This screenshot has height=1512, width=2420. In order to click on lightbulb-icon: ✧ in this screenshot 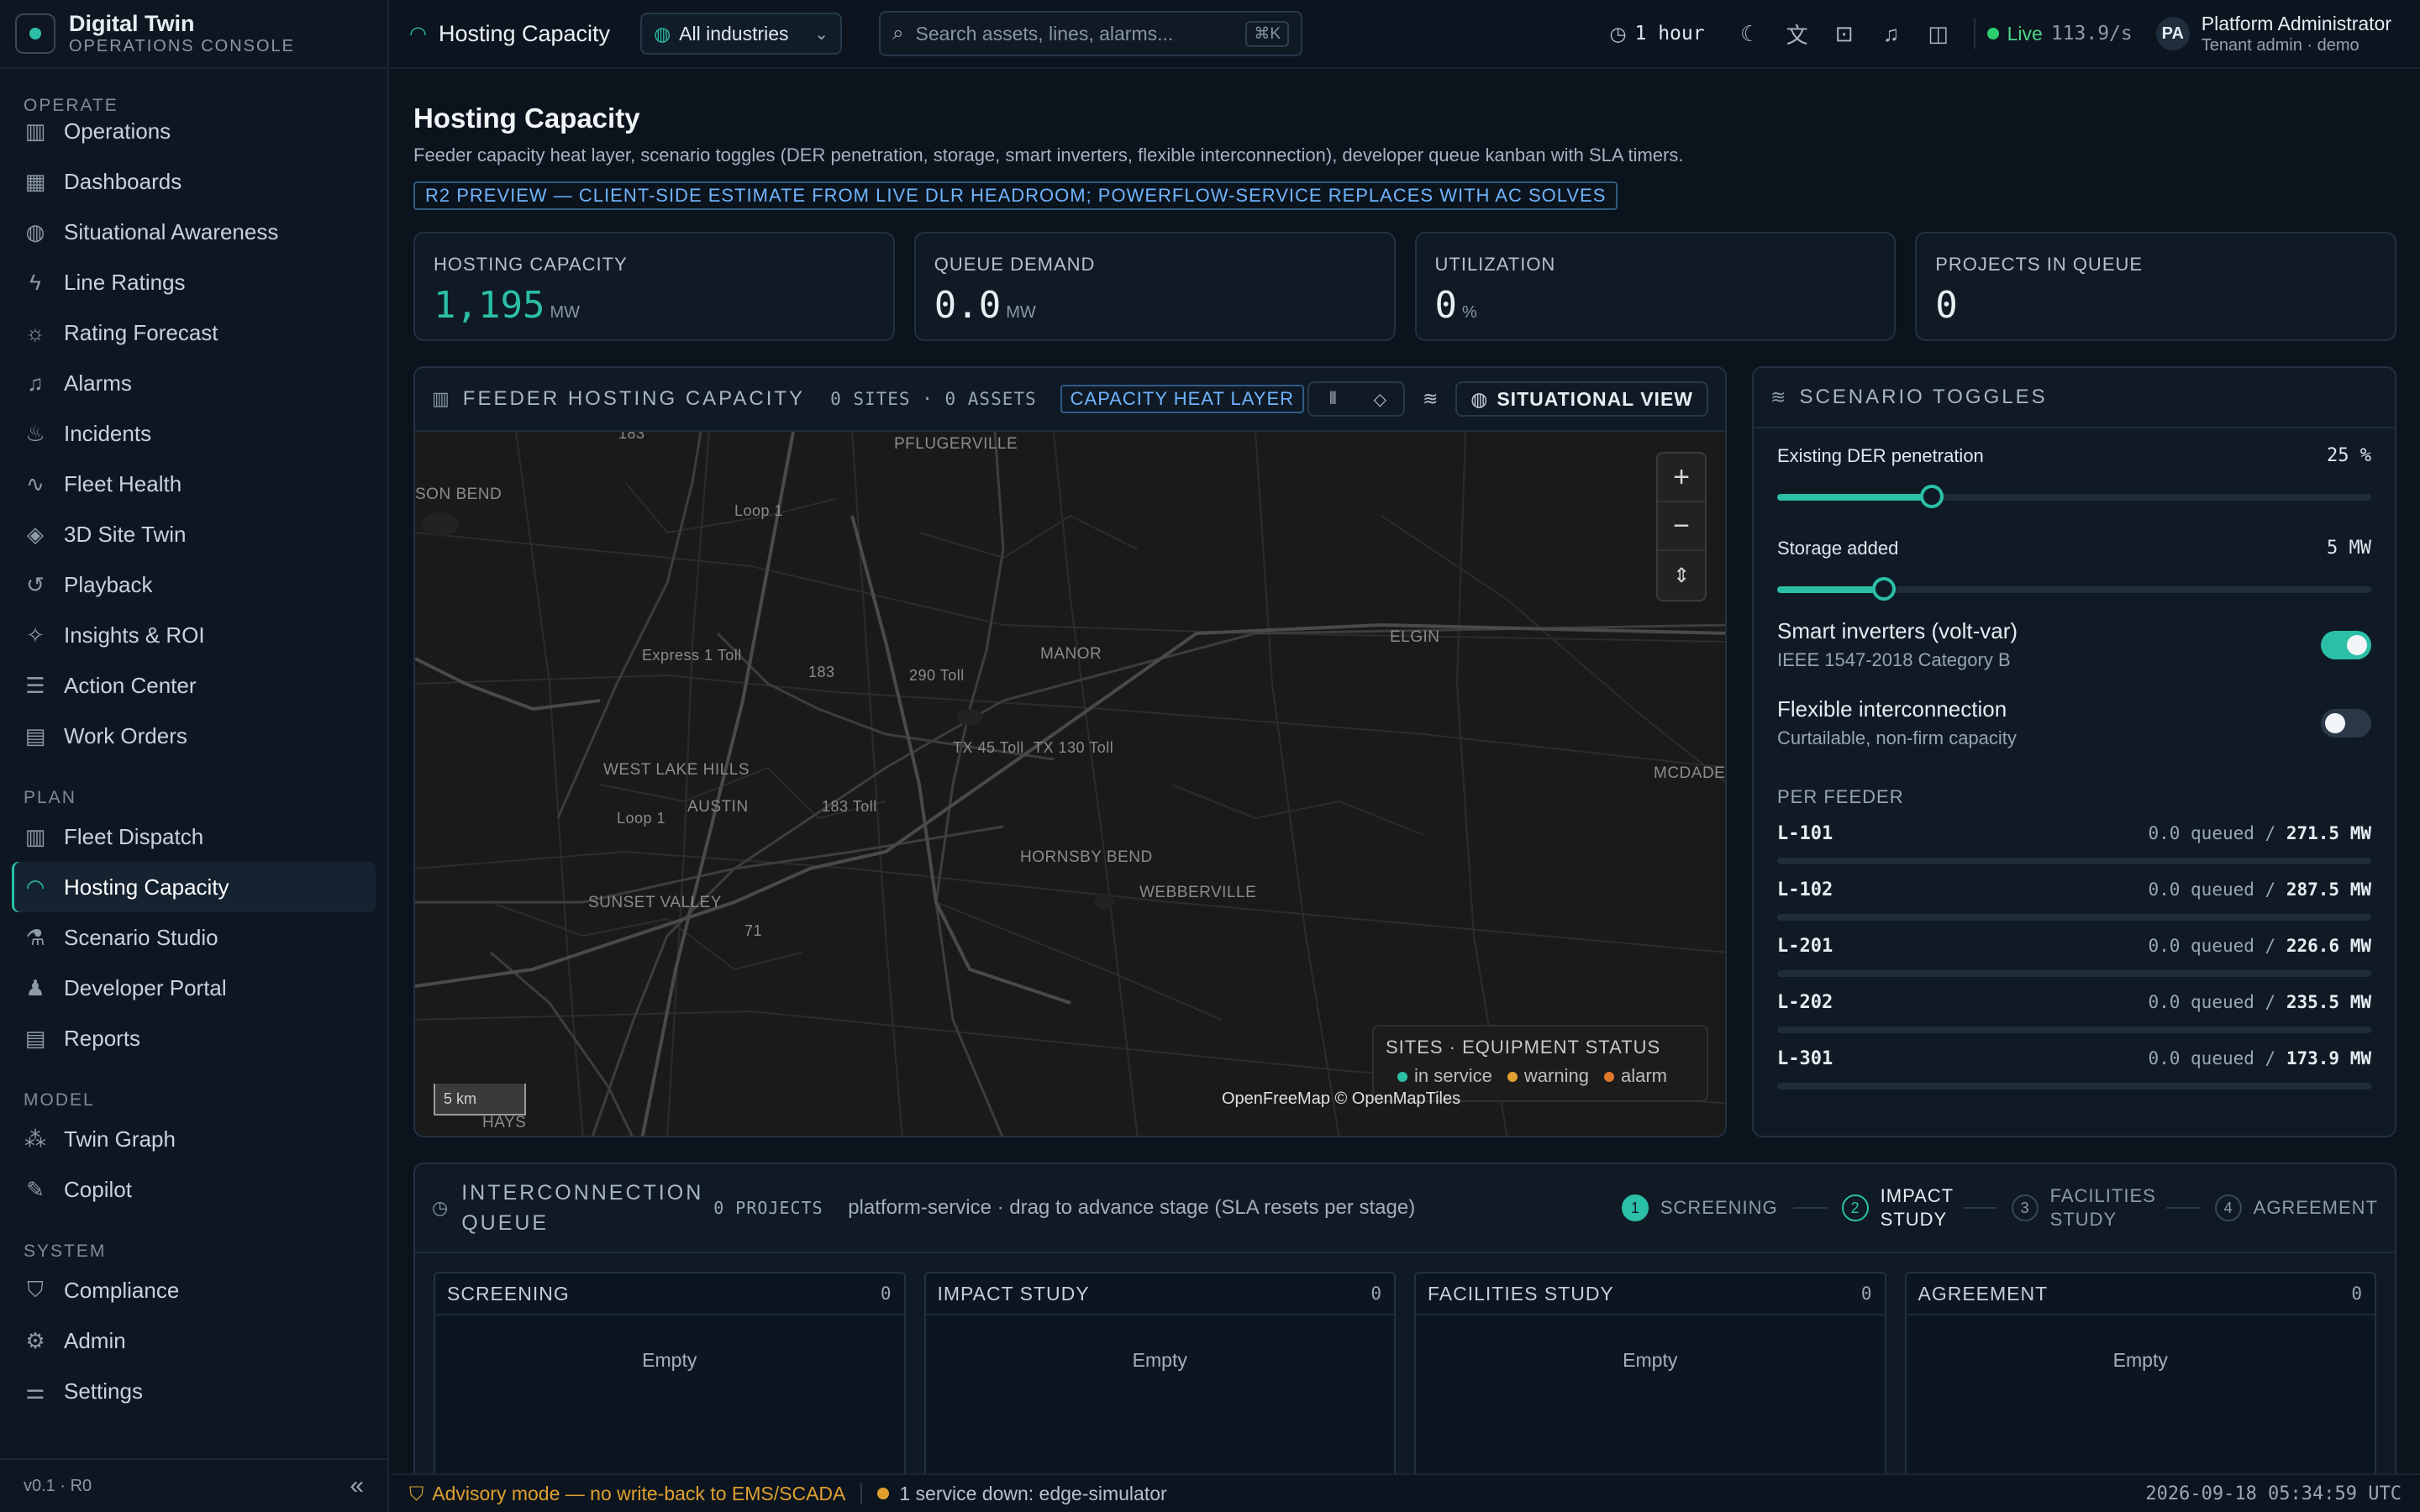, I will do `click(35, 635)`.